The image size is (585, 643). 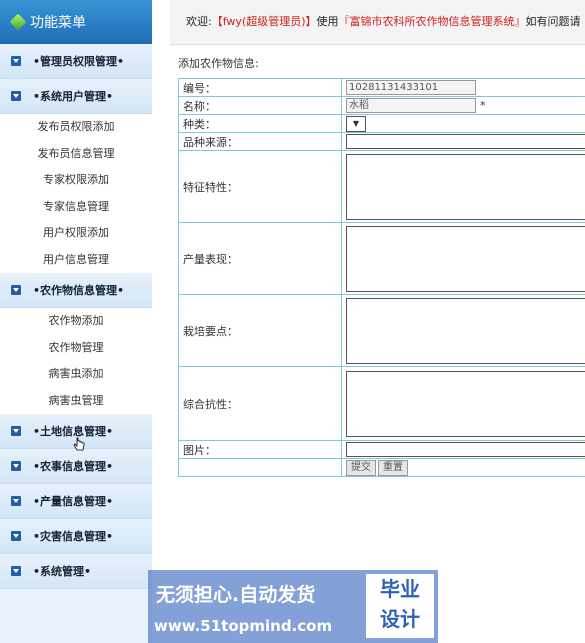 What do you see at coordinates (553, 21) in the screenshot?
I see `help-text: 如有问题请` at bounding box center [553, 21].